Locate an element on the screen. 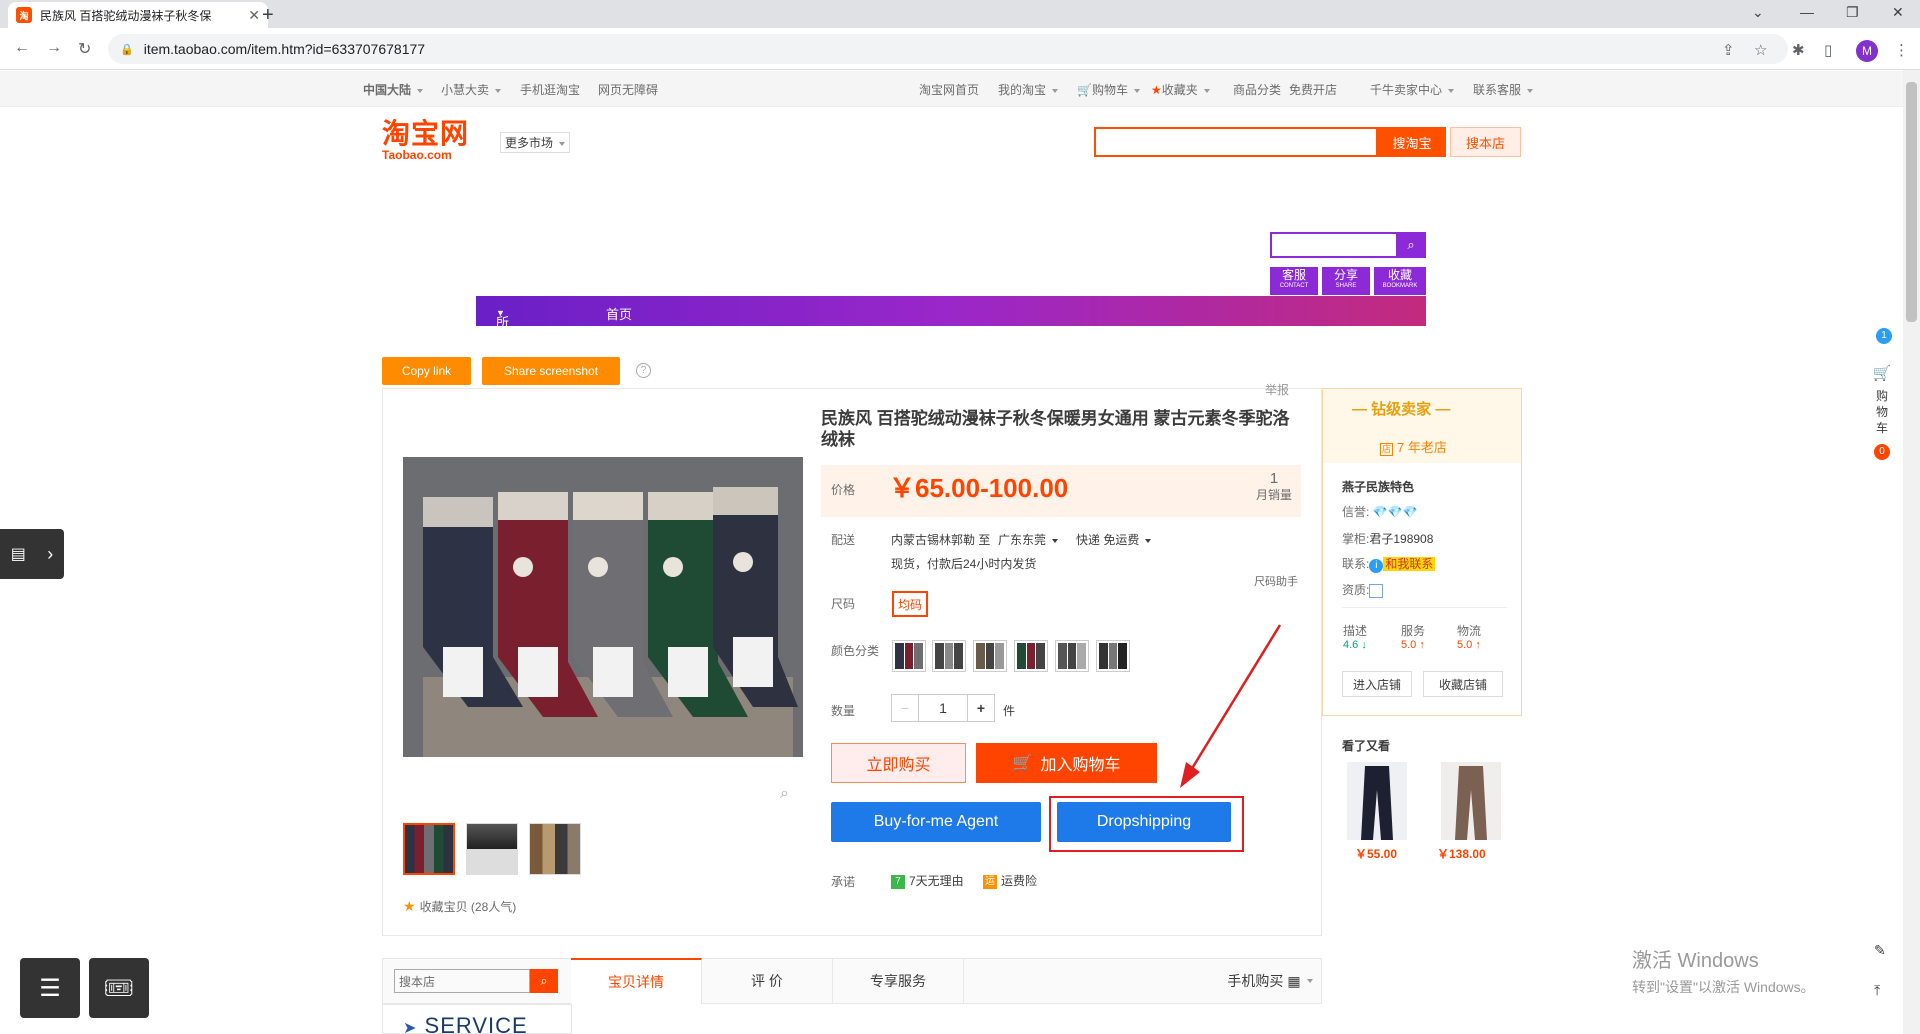 This screenshot has height=1034, width=1920. minimize-icon: — is located at coordinates (1807, 12).